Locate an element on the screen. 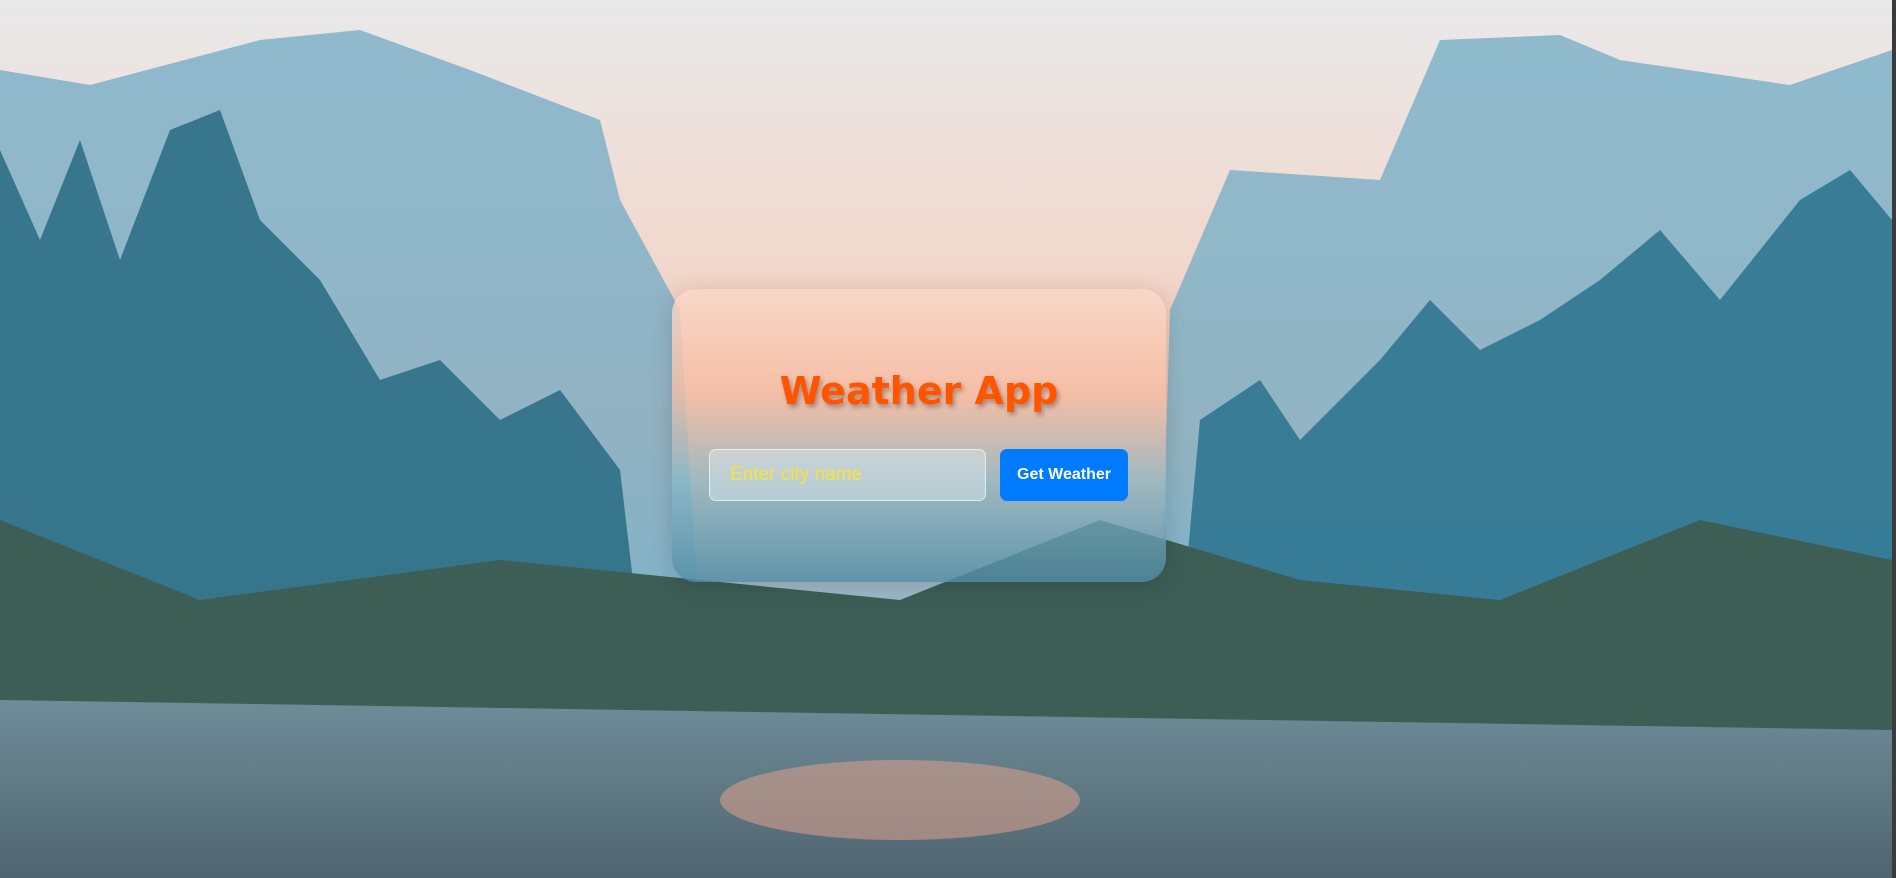  city-name-input is located at coordinates (847, 475).